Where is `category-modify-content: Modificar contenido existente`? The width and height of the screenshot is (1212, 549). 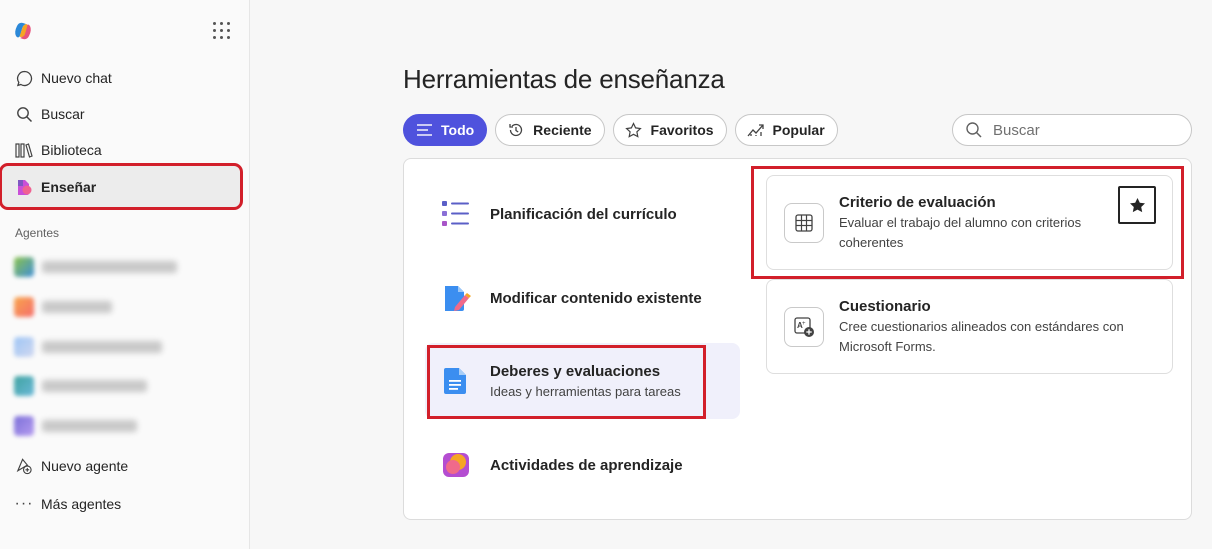
category-modify-content: Modificar contenido existente is located at coordinates (582, 298).